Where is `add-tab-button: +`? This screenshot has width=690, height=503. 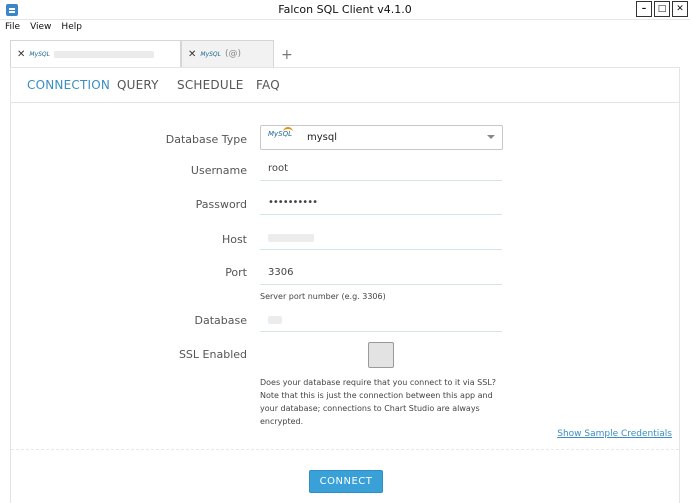
add-tab-button: + is located at coordinates (287, 55).